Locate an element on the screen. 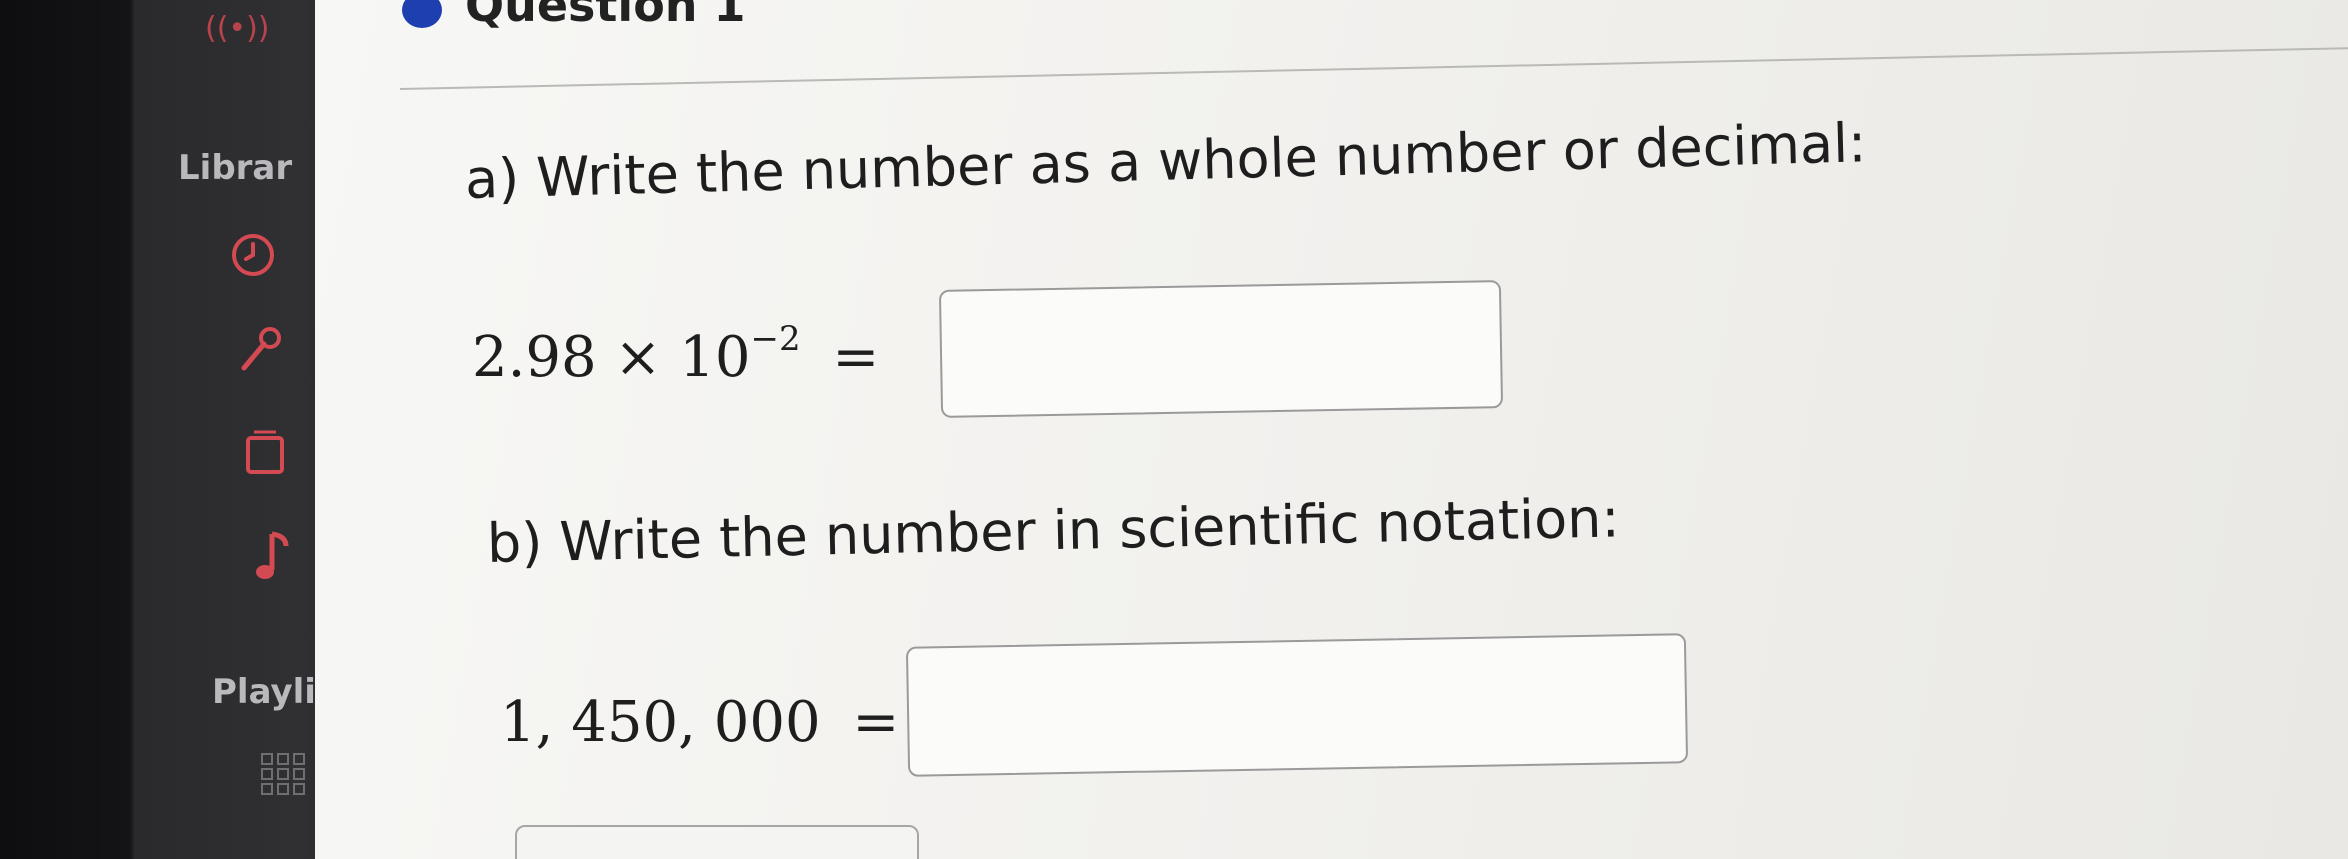  part-a-base: 2.98 × 10 is located at coordinates (611, 357).